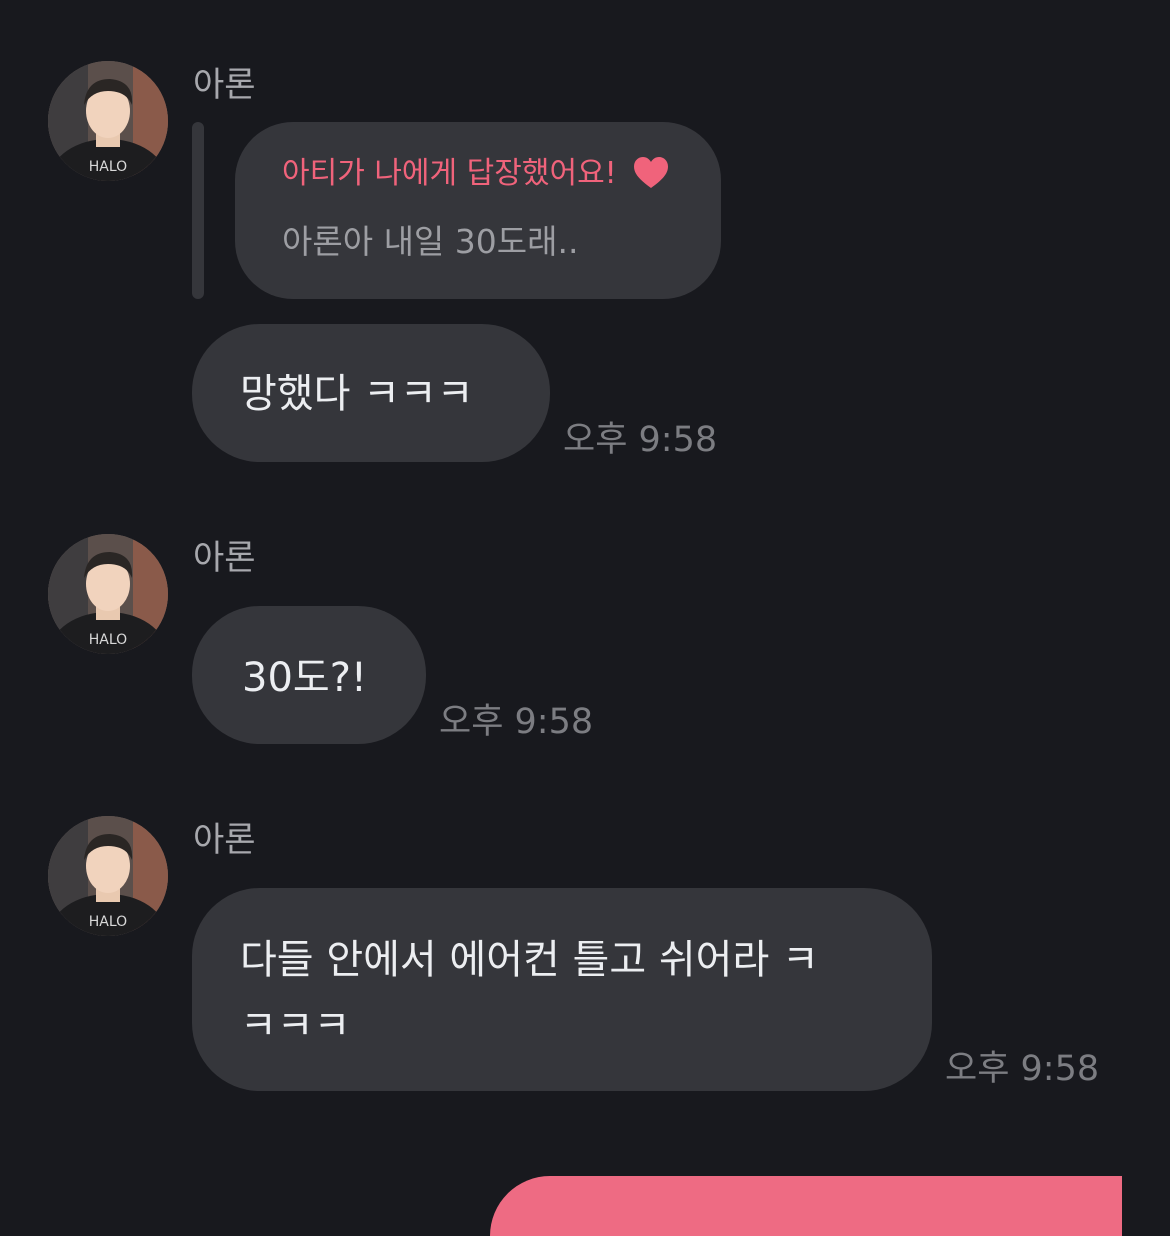 The image size is (1170, 1236). What do you see at coordinates (295, 1026) in the screenshot?
I see `message-text-line2: ㅋㅋㅋ` at bounding box center [295, 1026].